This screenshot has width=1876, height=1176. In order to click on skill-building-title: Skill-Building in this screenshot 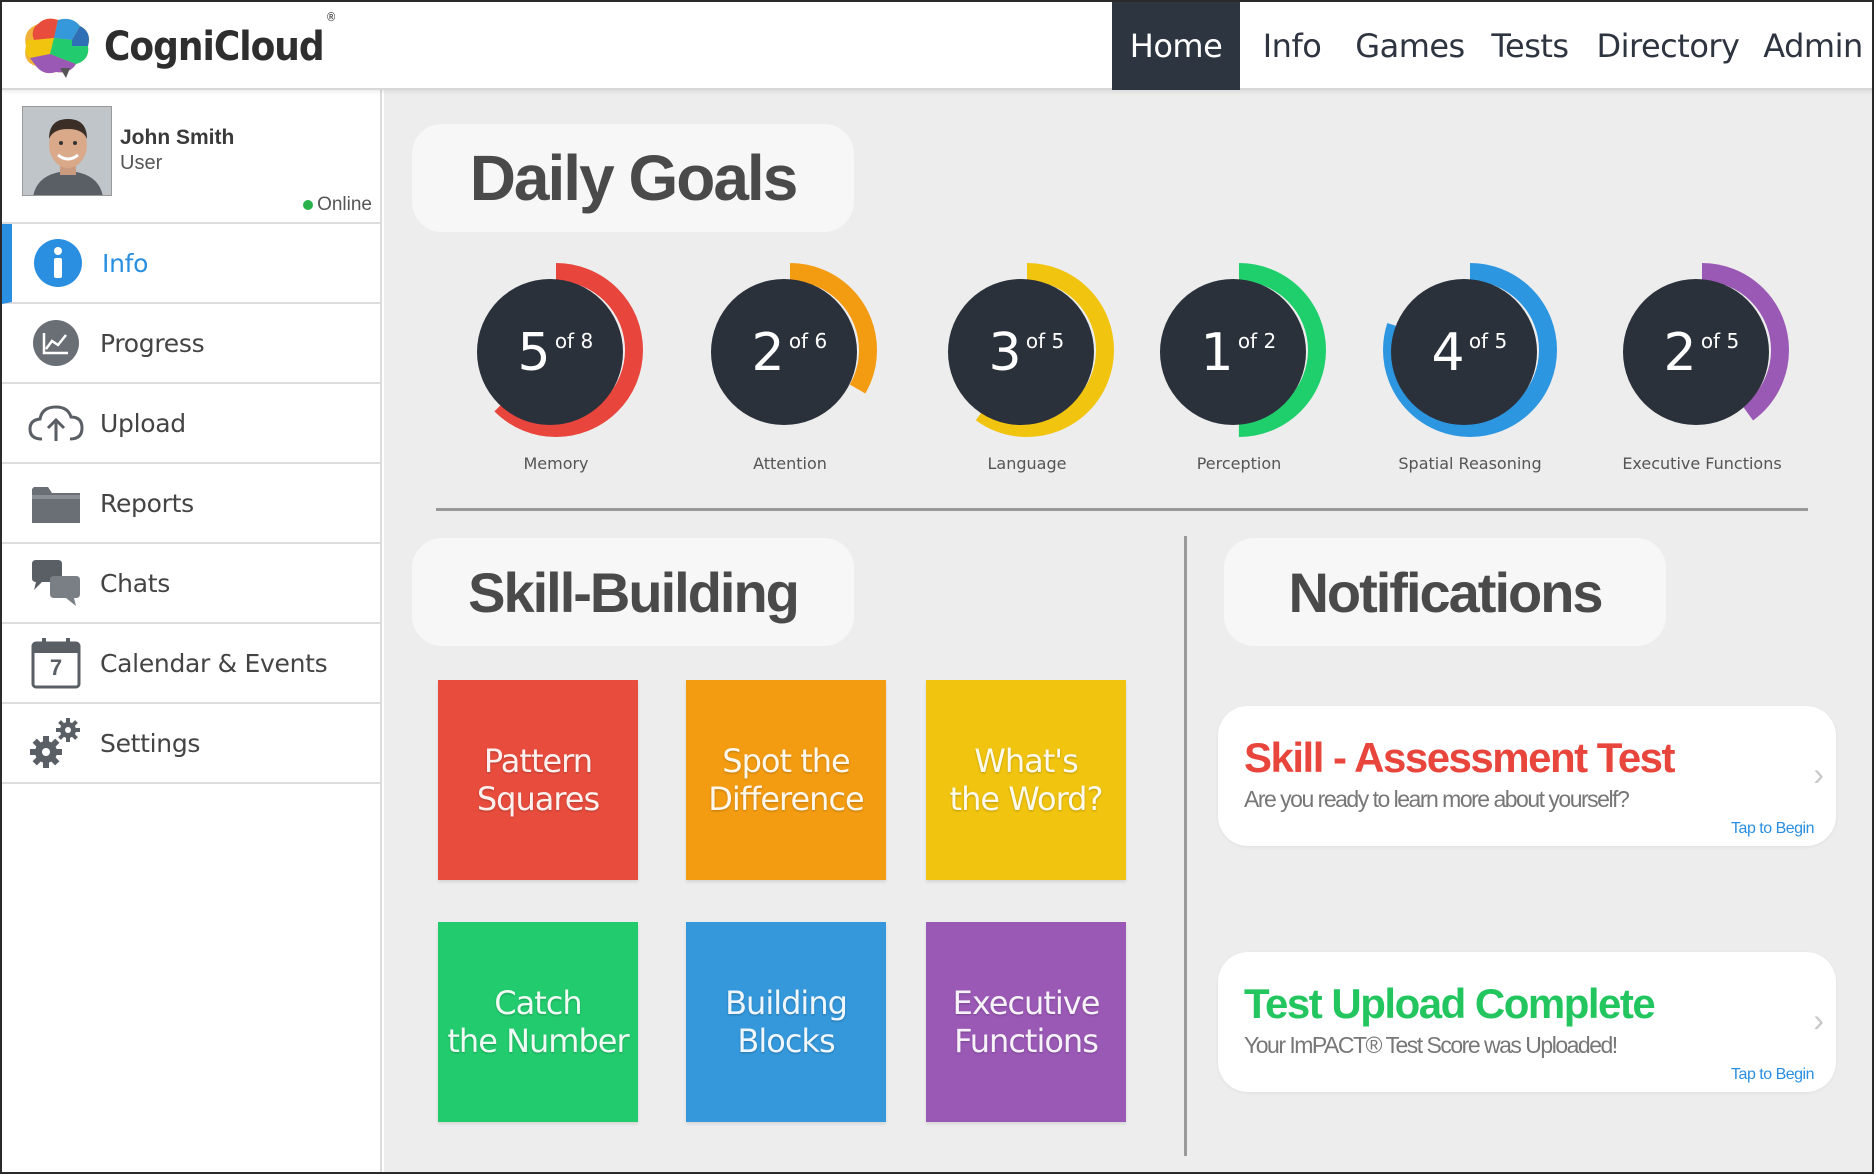, I will do `click(633, 592)`.